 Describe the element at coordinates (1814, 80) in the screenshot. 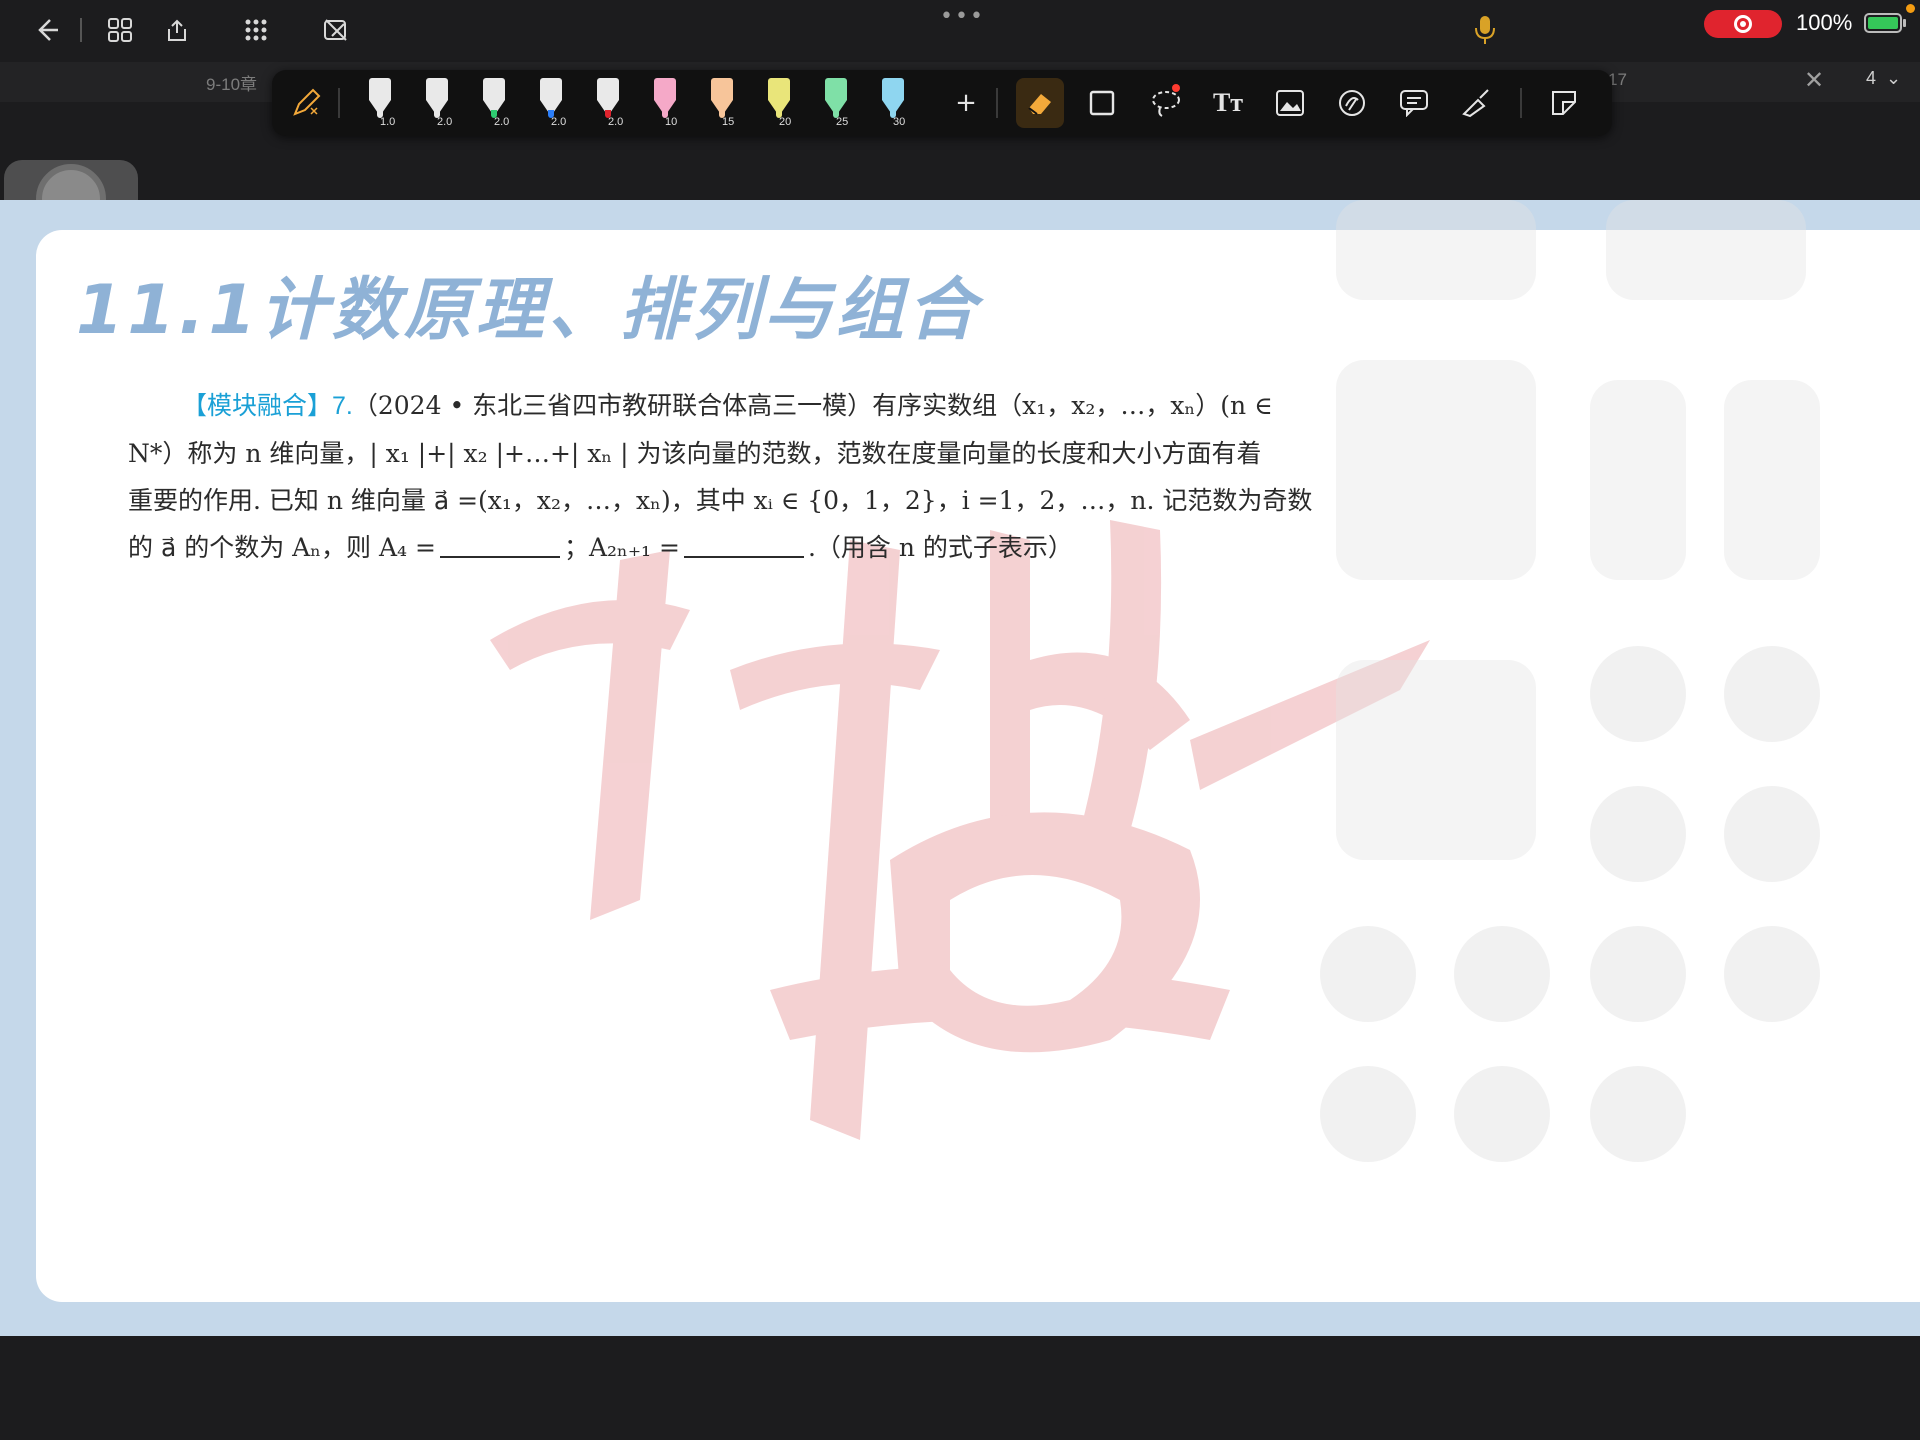

I see `close-icon: ✕` at that location.